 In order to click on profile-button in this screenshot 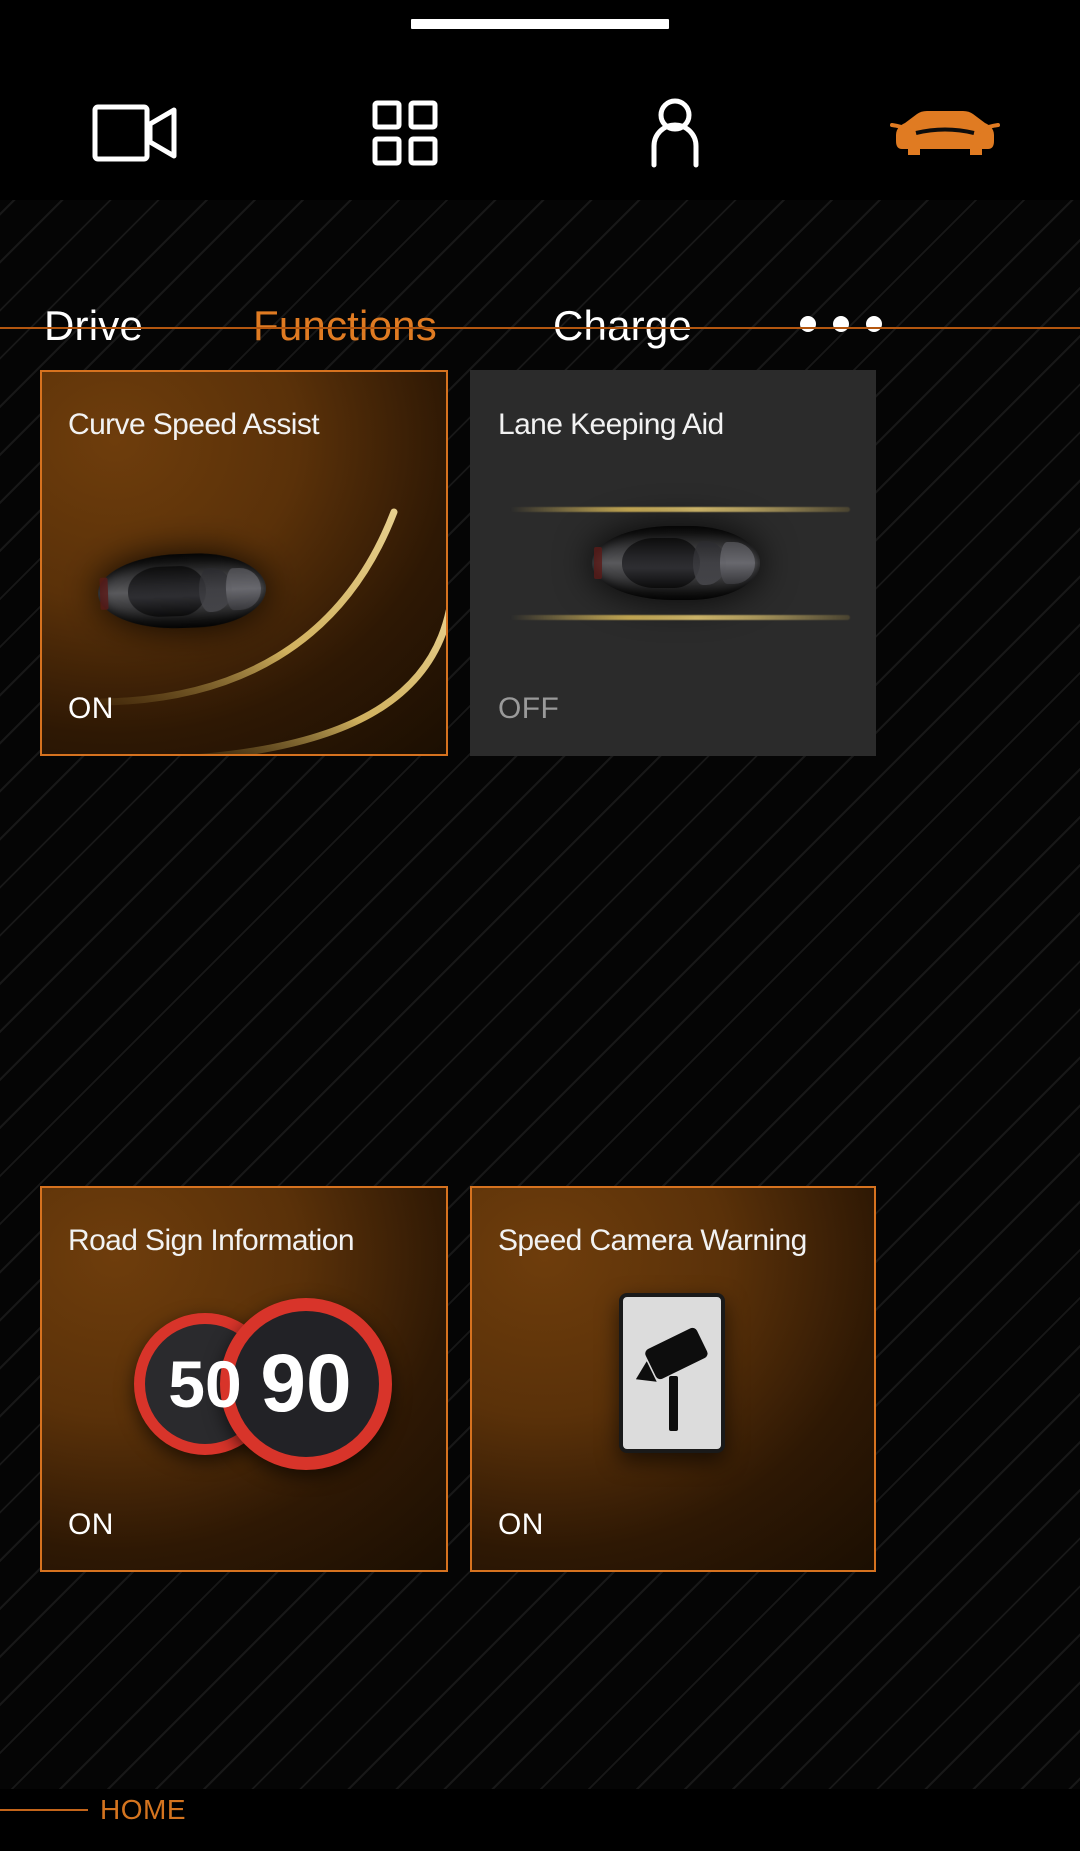, I will do `click(675, 133)`.